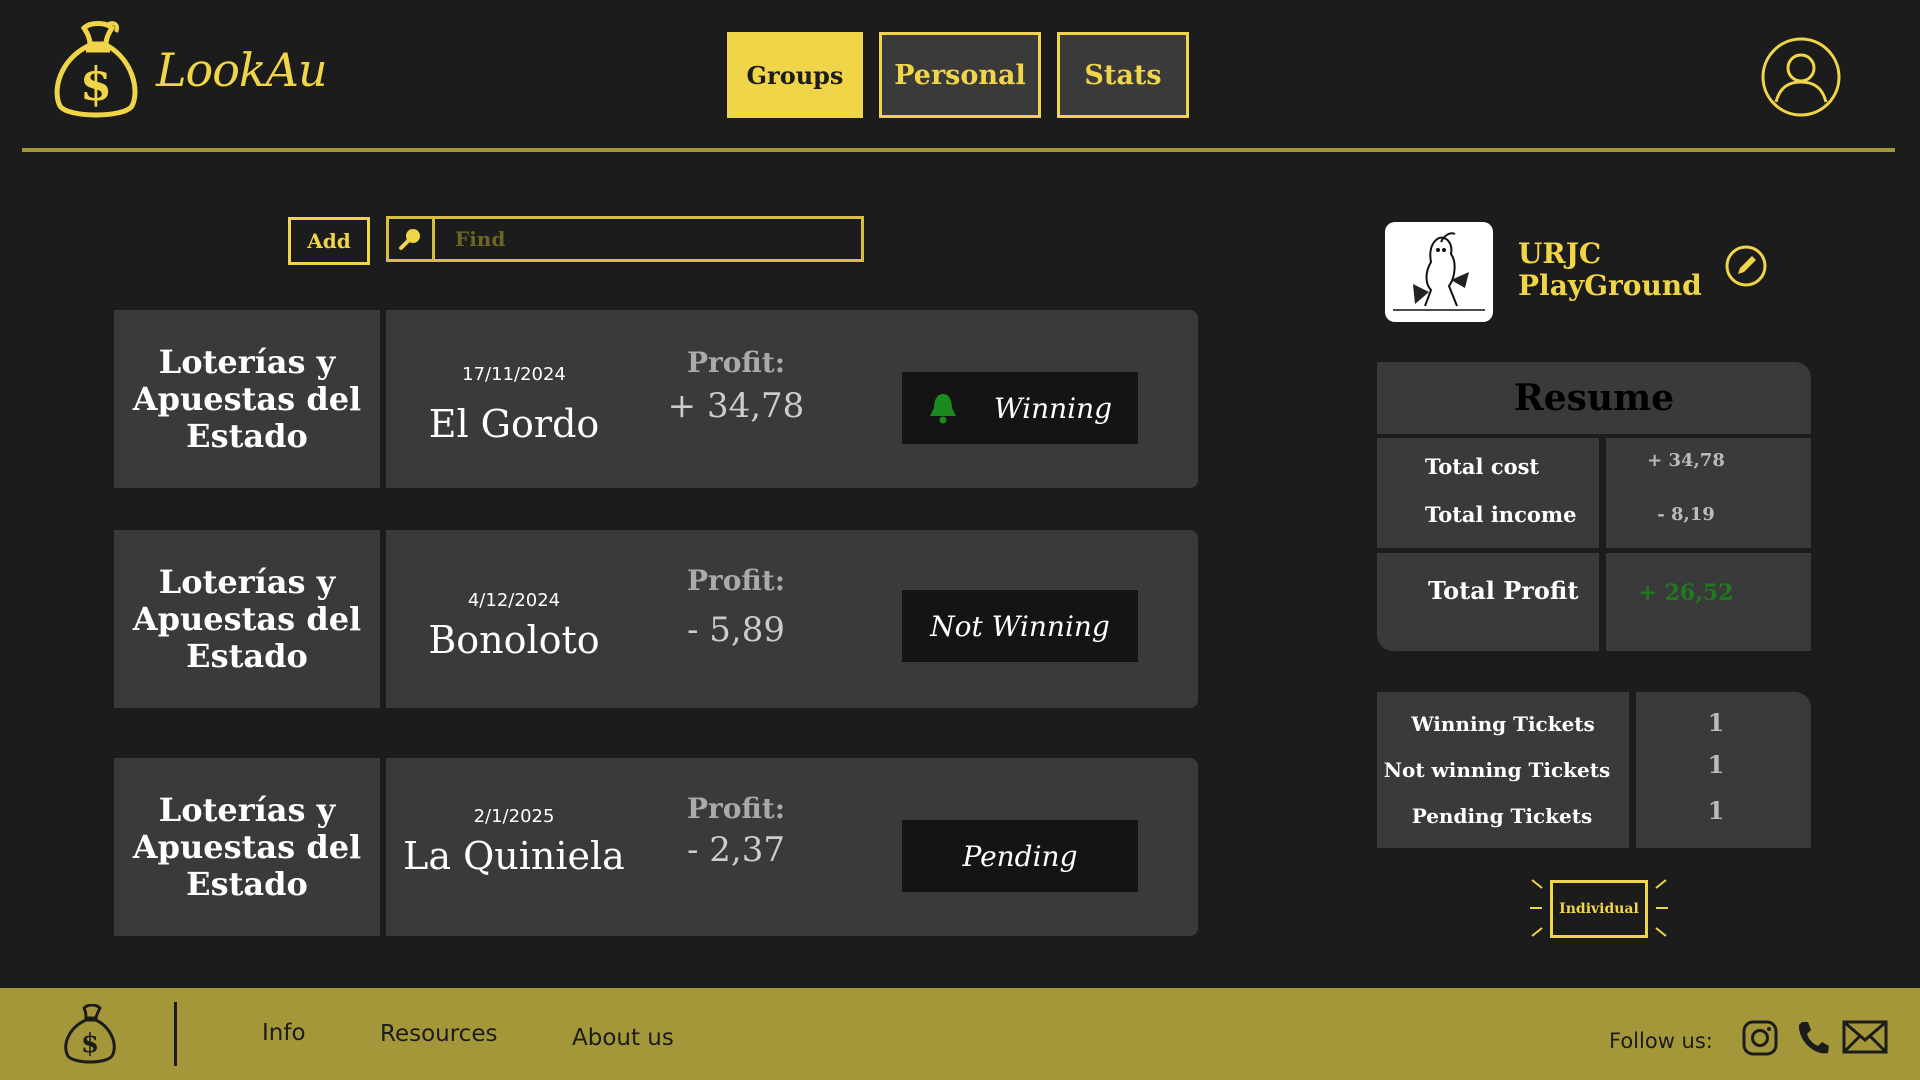 The image size is (1920, 1080). I want to click on ticket-name: El Gordo, so click(514, 424).